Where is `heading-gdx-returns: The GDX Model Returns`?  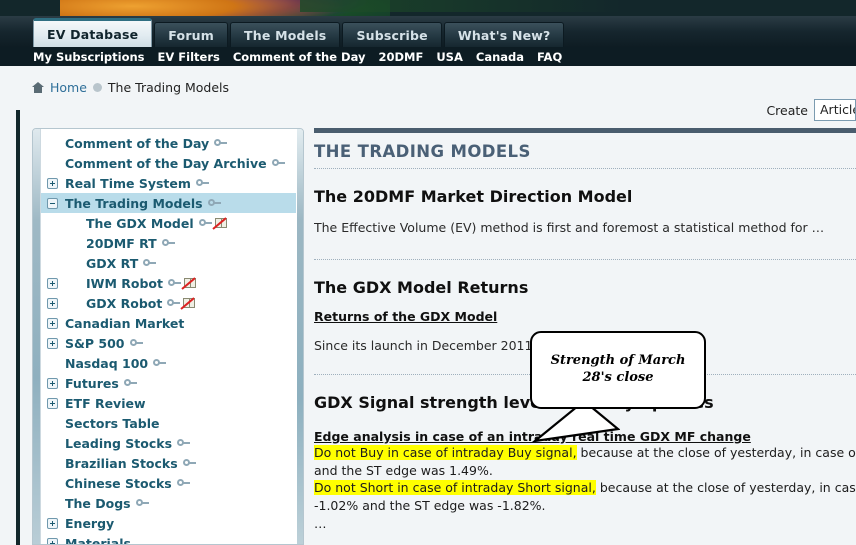
heading-gdx-returns: The GDX Model Returns is located at coordinates (421, 287).